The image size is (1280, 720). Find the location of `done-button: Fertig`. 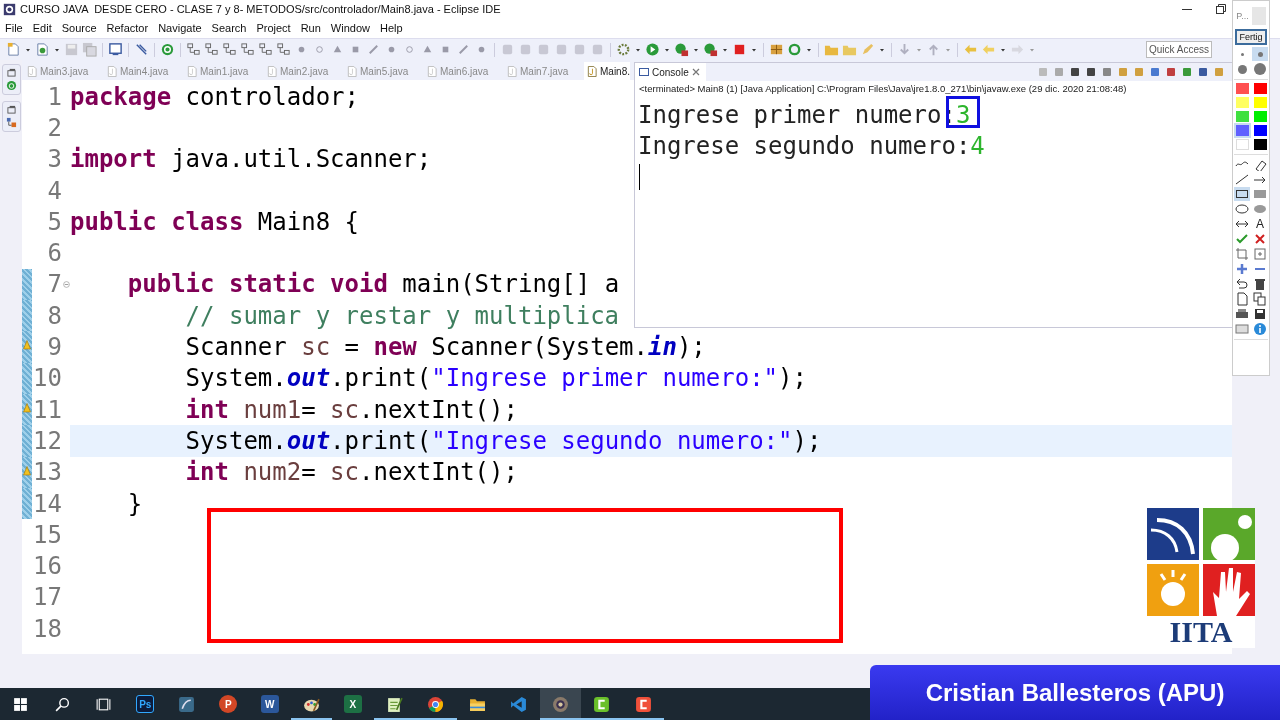

done-button: Fertig is located at coordinates (1251, 37).